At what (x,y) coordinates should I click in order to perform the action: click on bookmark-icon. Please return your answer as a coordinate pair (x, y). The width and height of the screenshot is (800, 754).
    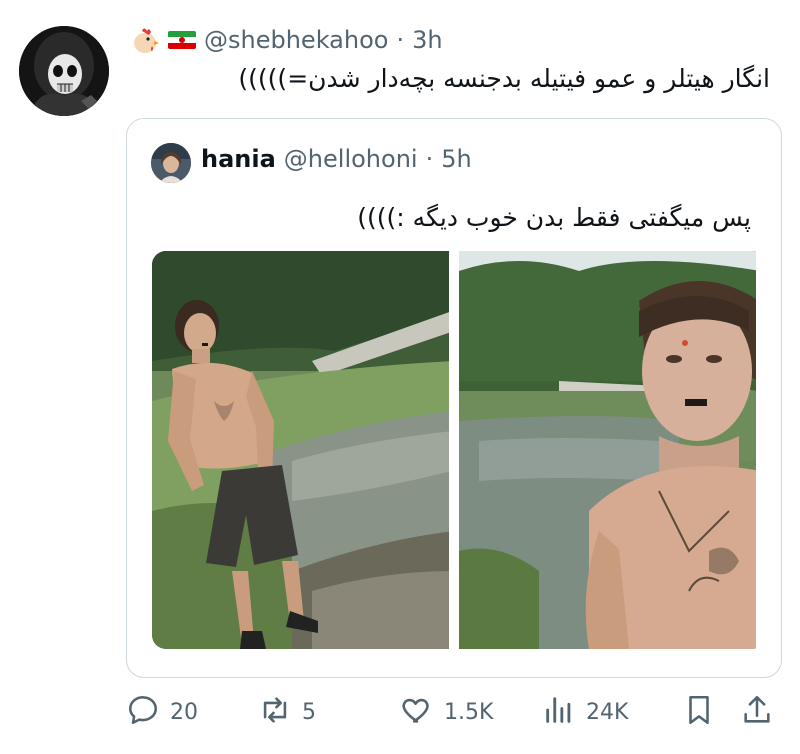
    Looking at the image, I should click on (699, 712).